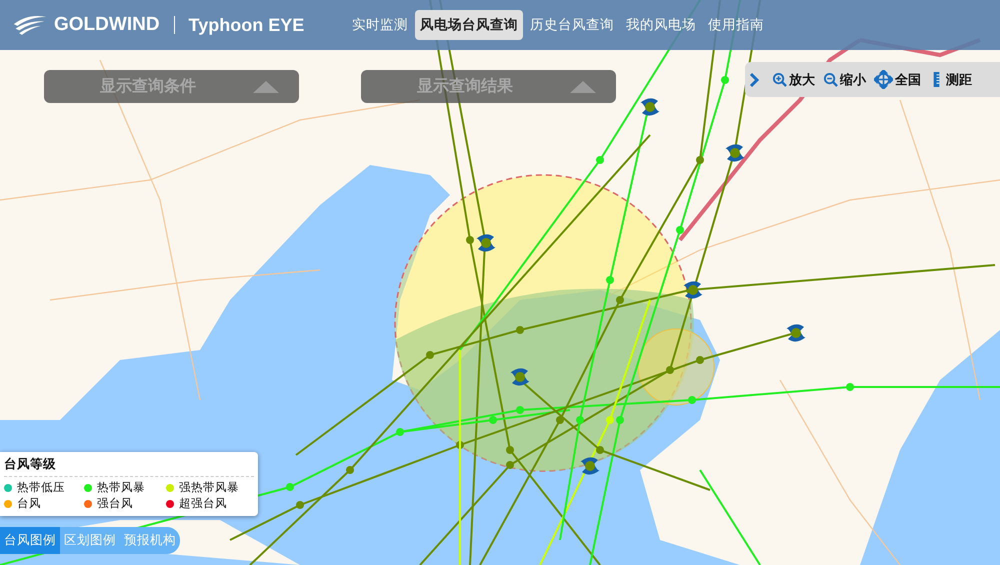 This screenshot has height=565, width=1000. What do you see at coordinates (121, 487) in the screenshot?
I see `legend-label: 热带风暴` at bounding box center [121, 487].